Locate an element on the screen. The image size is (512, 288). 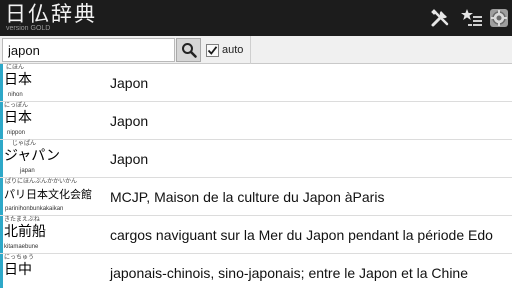
divider is located at coordinates (250, 50).